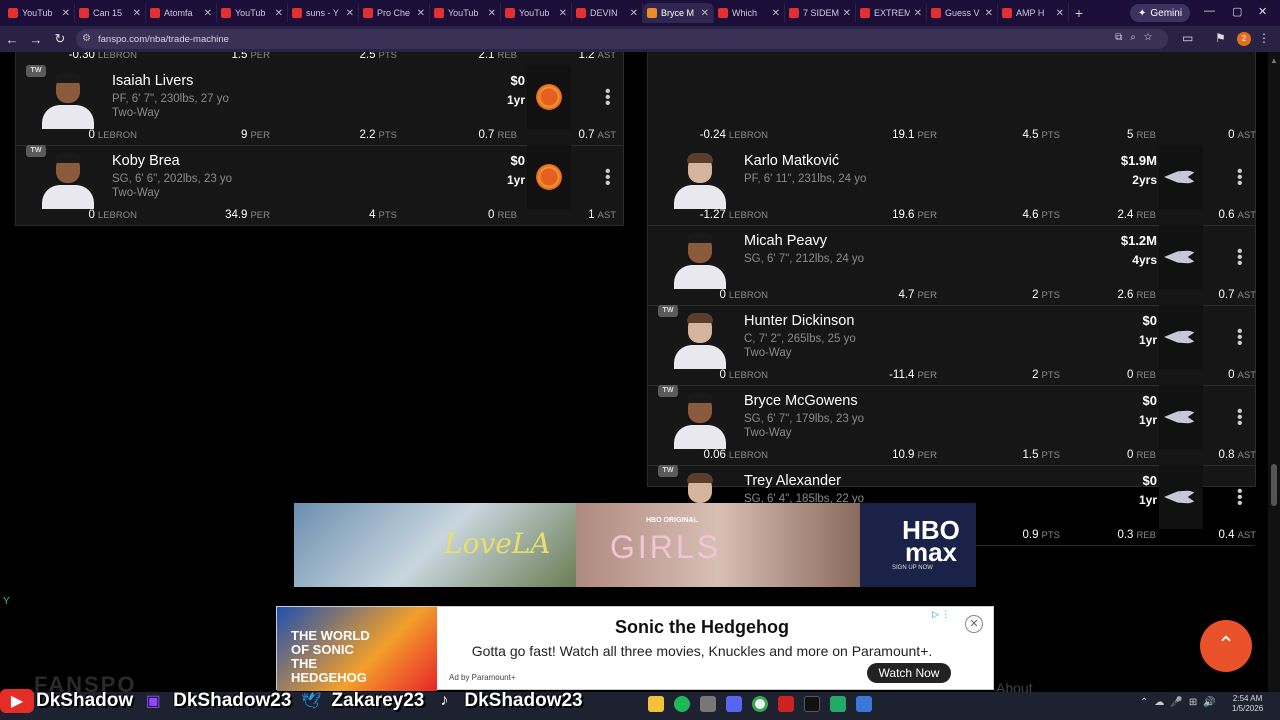  Describe the element at coordinates (1079, 13) in the screenshot. I see `new-tab-button: +` at that location.